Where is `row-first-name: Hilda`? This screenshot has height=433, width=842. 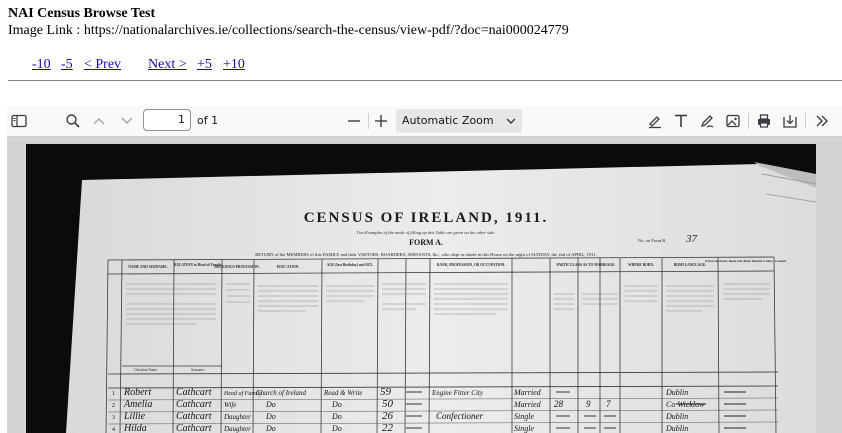
row-first-name: Hilda is located at coordinates (135, 428).